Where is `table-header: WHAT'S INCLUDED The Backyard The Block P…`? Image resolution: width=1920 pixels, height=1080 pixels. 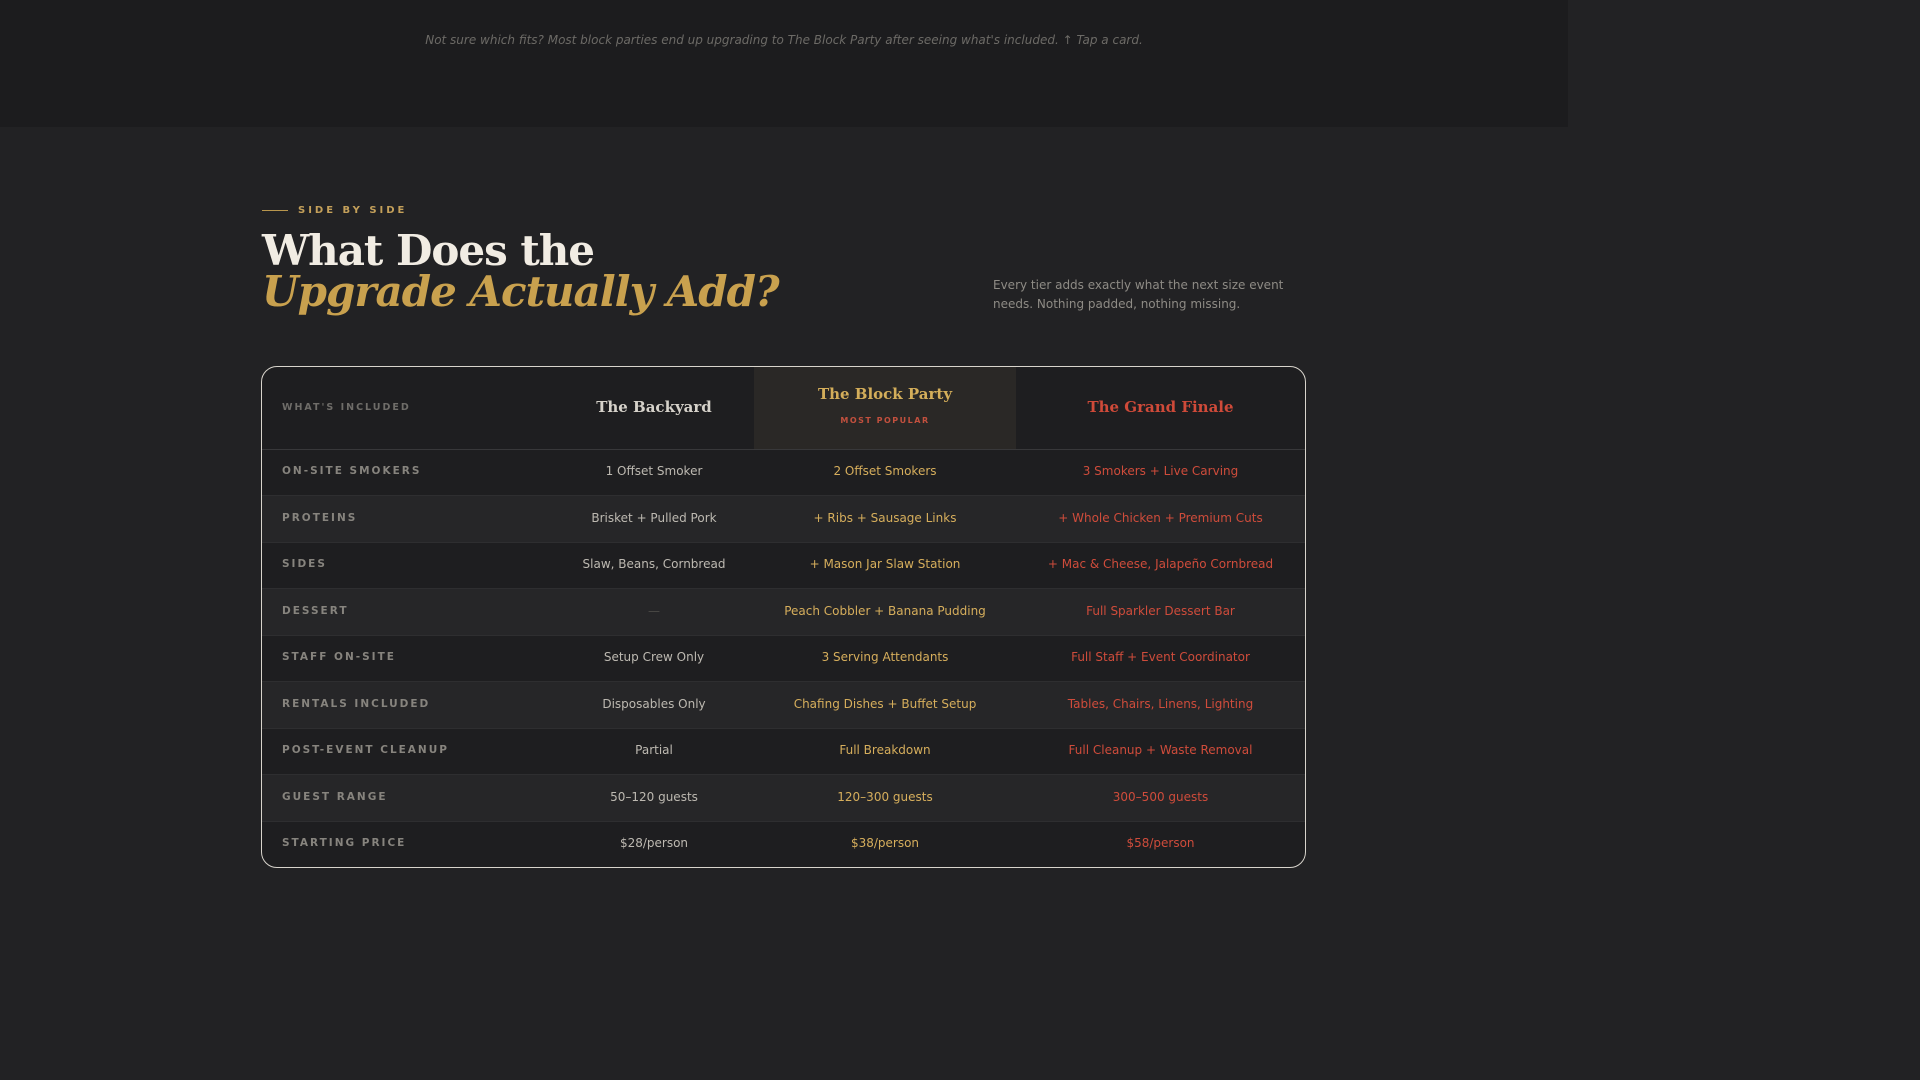
table-header: WHAT'S INCLUDED The Backyard The Block P… is located at coordinates (783, 408).